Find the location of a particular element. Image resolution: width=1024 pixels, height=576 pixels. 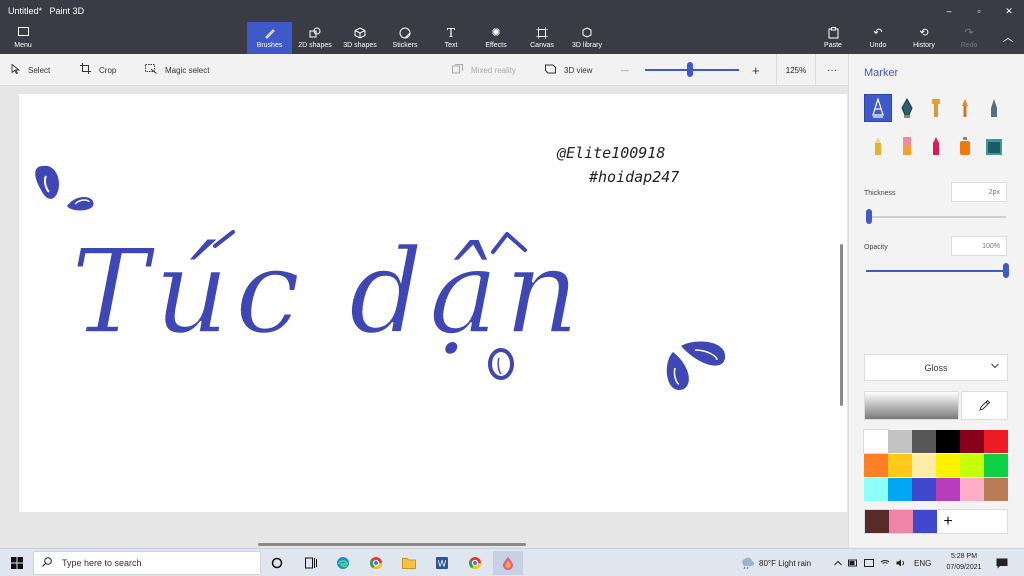

tab-3d-shapes: 3D shapes is located at coordinates (360, 38).